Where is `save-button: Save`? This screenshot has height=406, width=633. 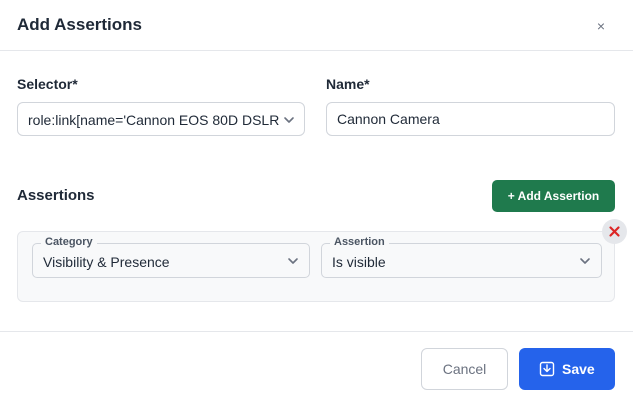
save-button: Save is located at coordinates (567, 369).